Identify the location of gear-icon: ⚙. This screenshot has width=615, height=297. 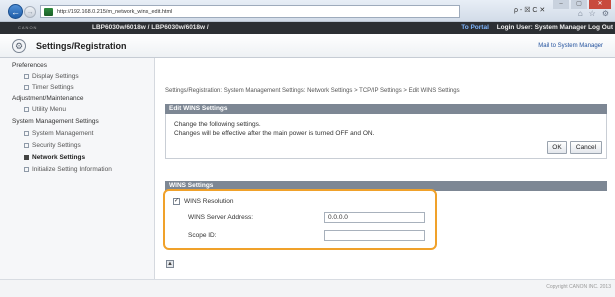
(605, 13).